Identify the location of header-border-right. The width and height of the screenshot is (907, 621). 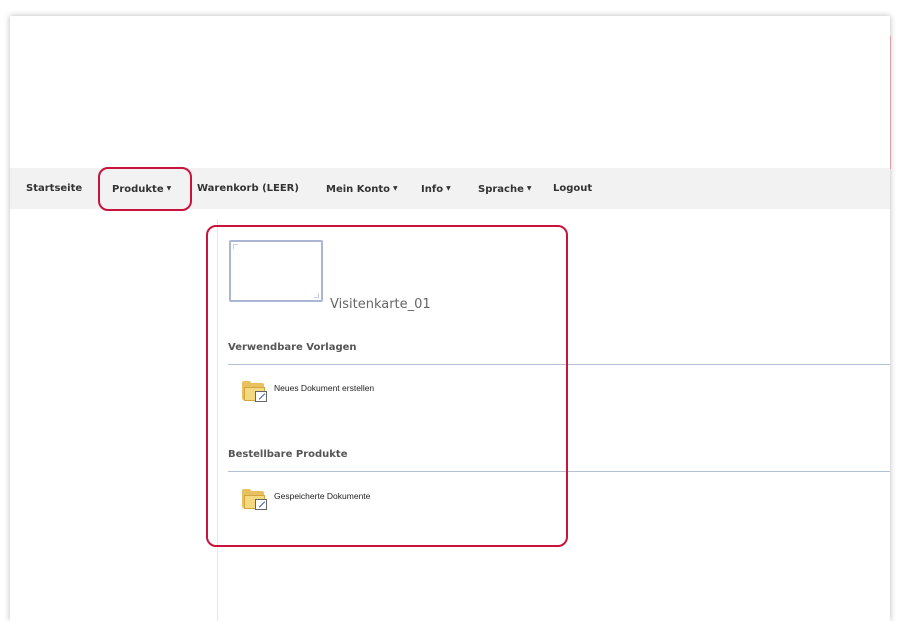
(890, 102).